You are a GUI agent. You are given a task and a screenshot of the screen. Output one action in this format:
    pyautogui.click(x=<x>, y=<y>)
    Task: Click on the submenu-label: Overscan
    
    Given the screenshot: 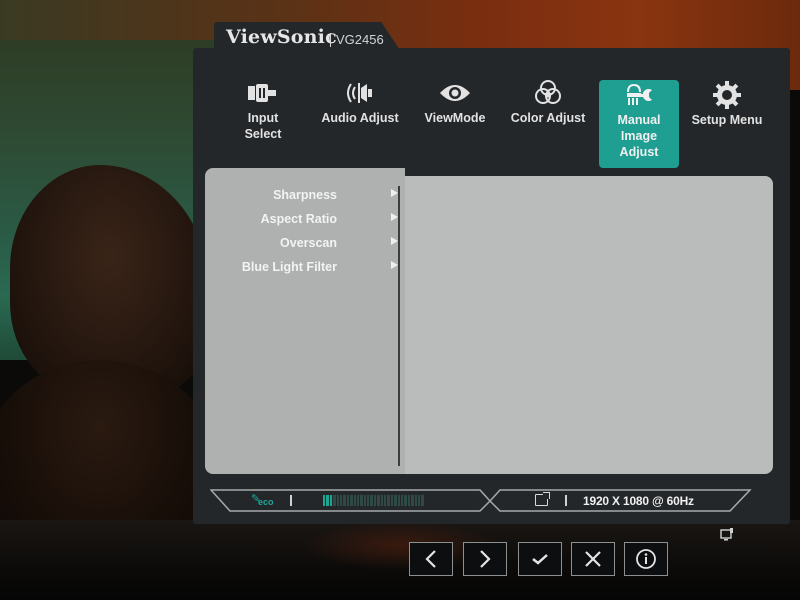 What is the action you would take?
    pyautogui.click(x=308, y=243)
    